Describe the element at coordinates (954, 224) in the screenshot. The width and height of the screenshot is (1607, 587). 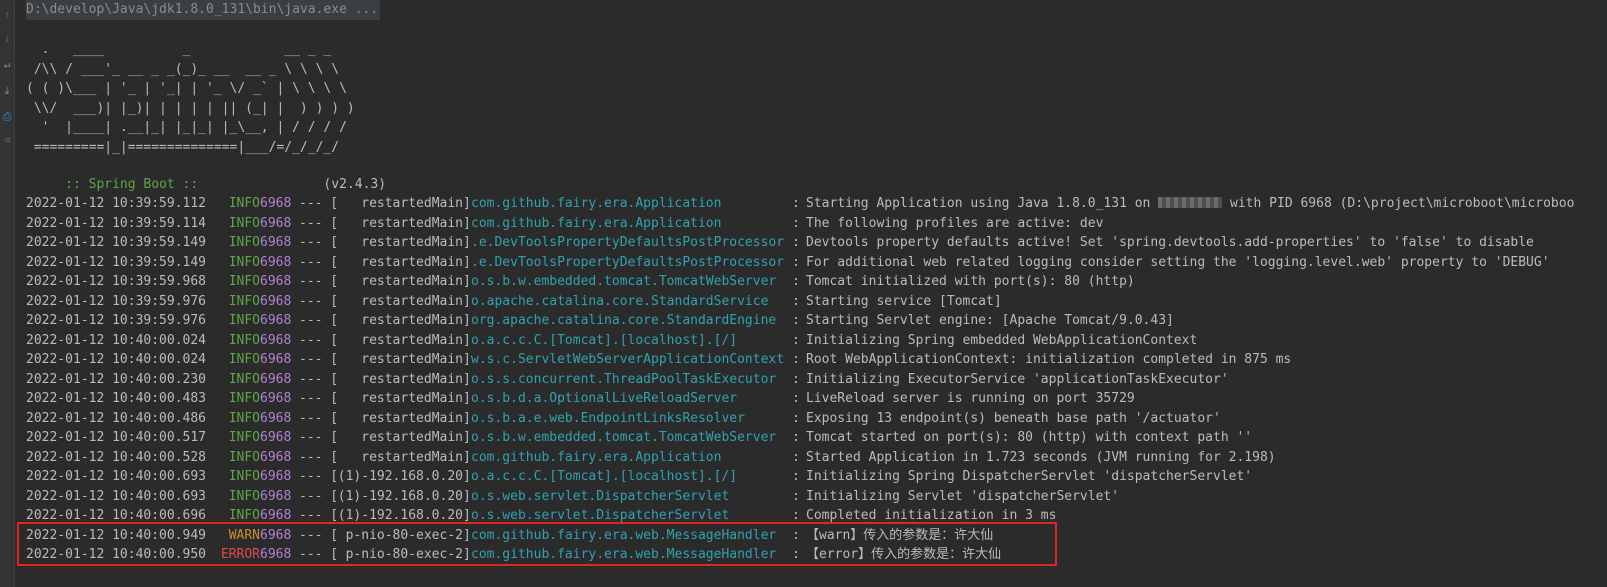
I see `log-message: The following profiles are active: dev` at that location.